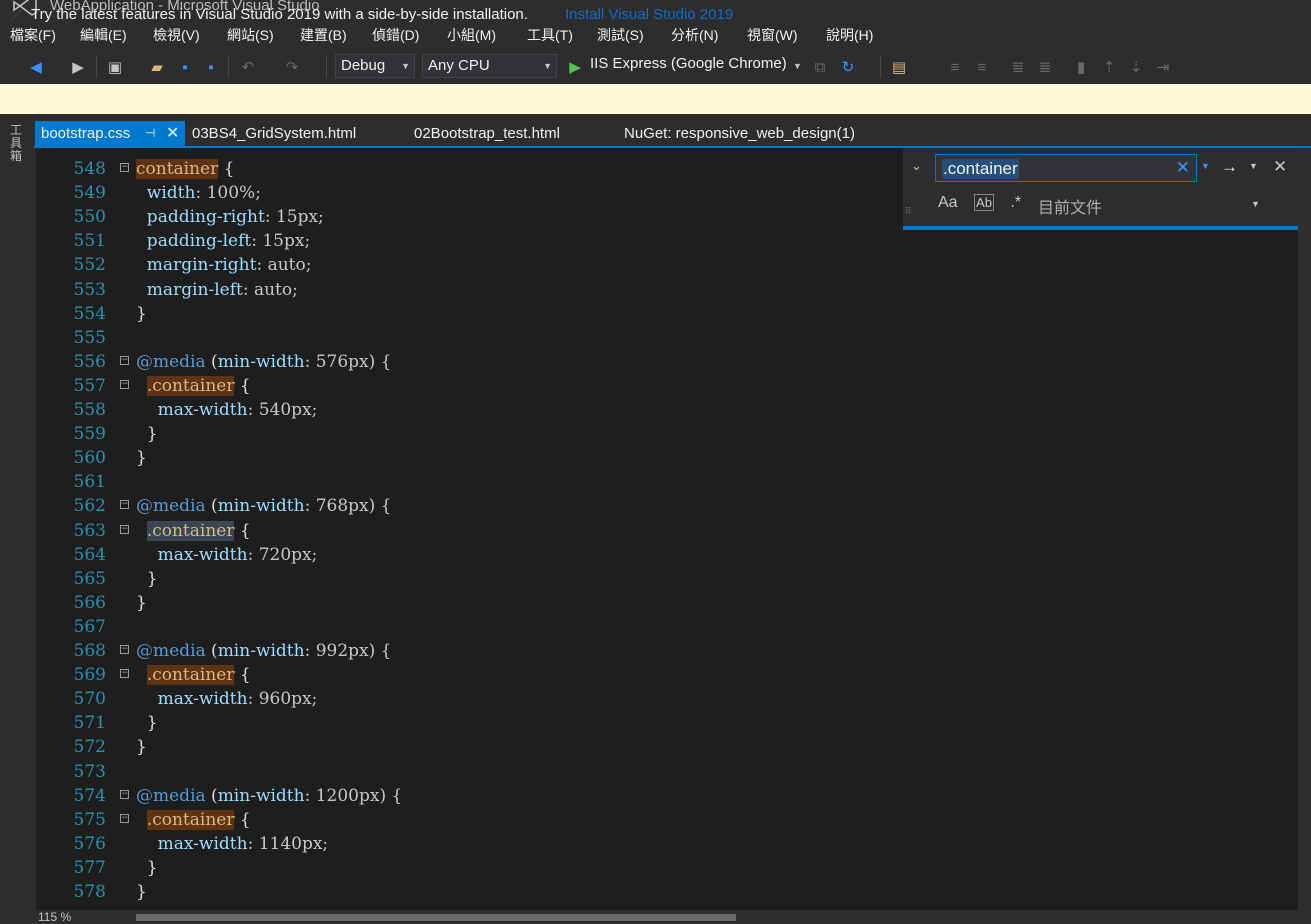  Describe the element at coordinates (36, 67) in the screenshot. I see `back-icon: ◀` at that location.